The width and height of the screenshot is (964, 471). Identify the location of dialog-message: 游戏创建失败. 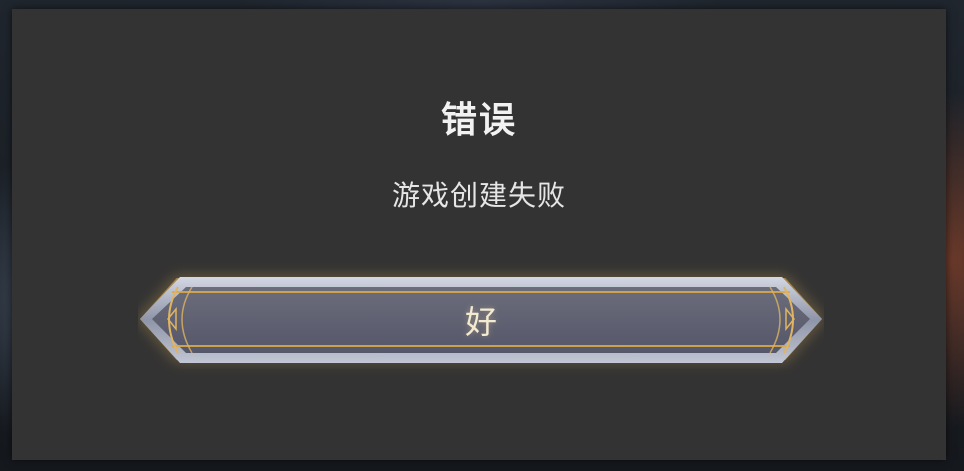
(478, 195).